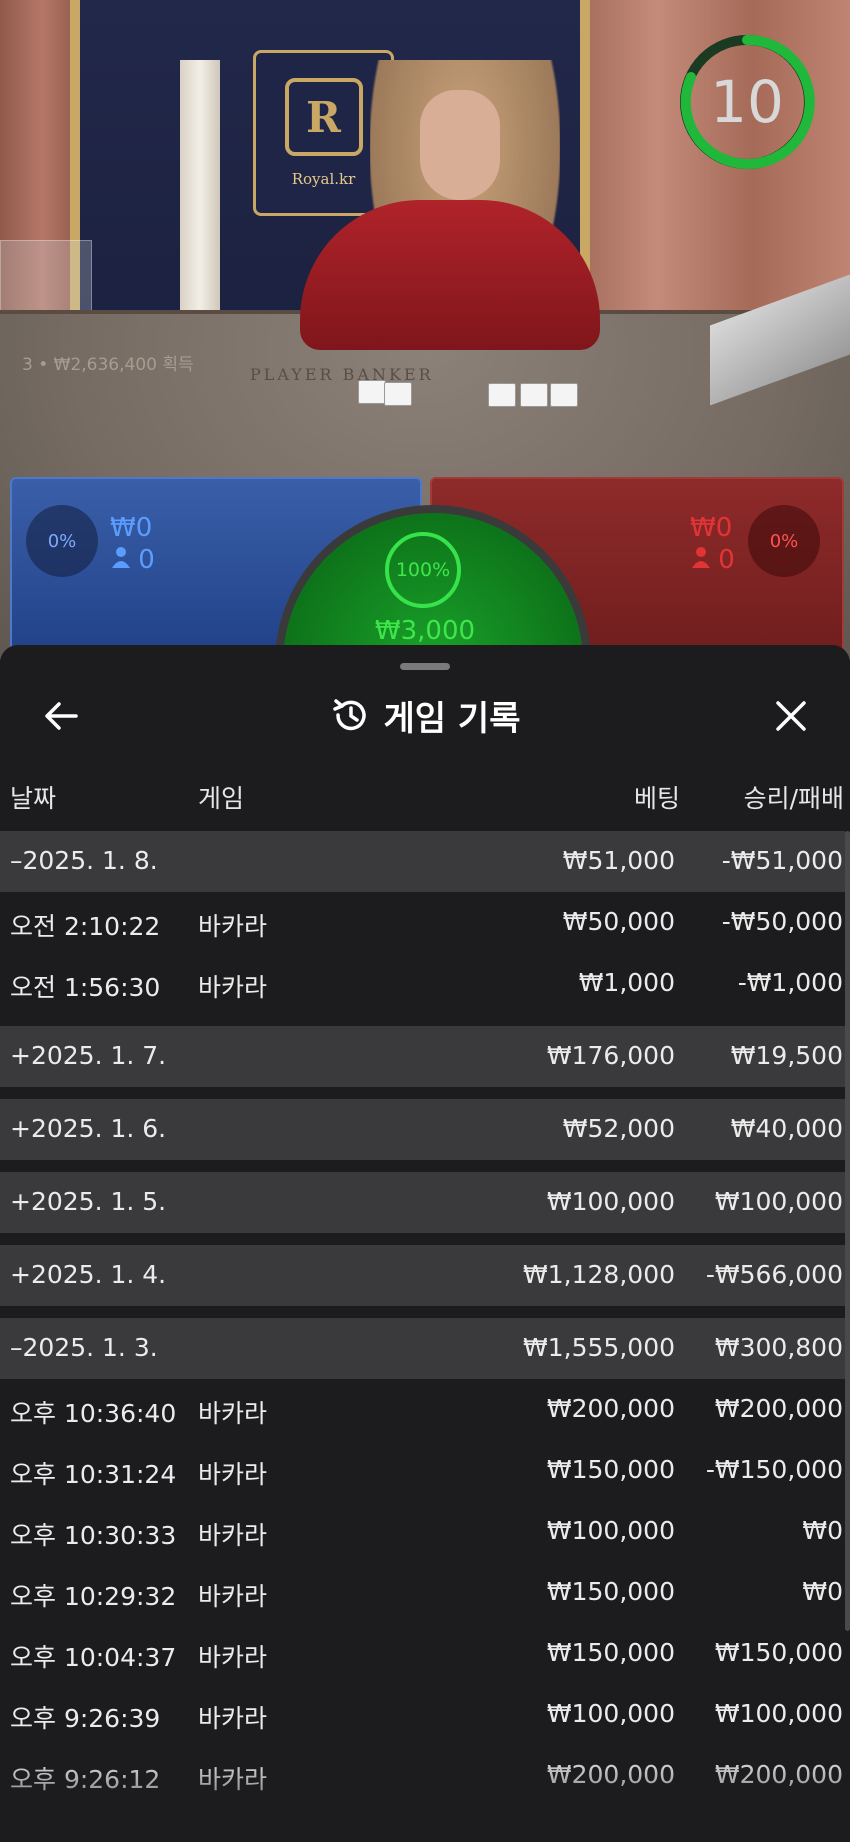  I want to click on history-game-row: 오전 1:56:30 바카라 ₩1,000 -₩1,000, so click(422, 983).